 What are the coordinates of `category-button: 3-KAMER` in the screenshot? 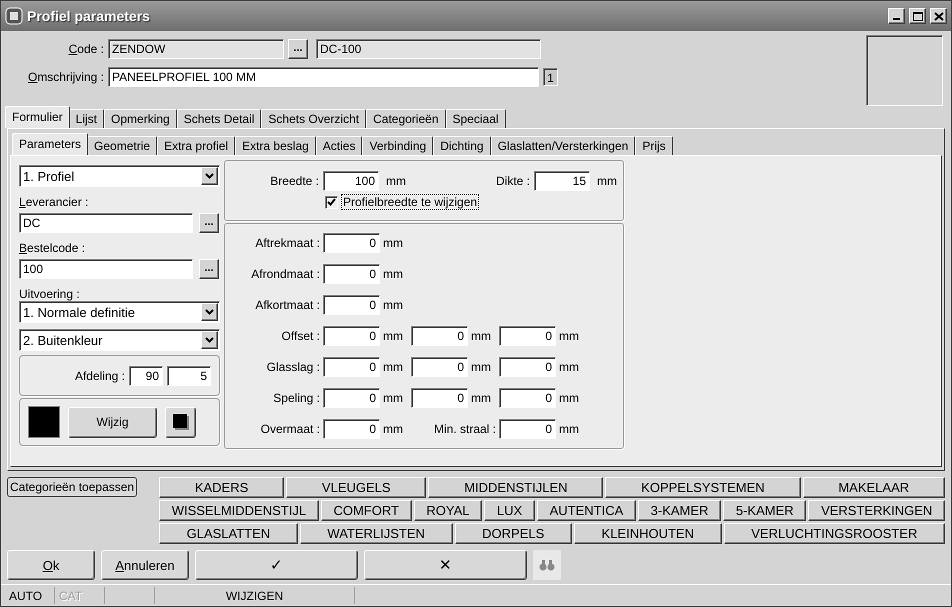 It's located at (680, 510).